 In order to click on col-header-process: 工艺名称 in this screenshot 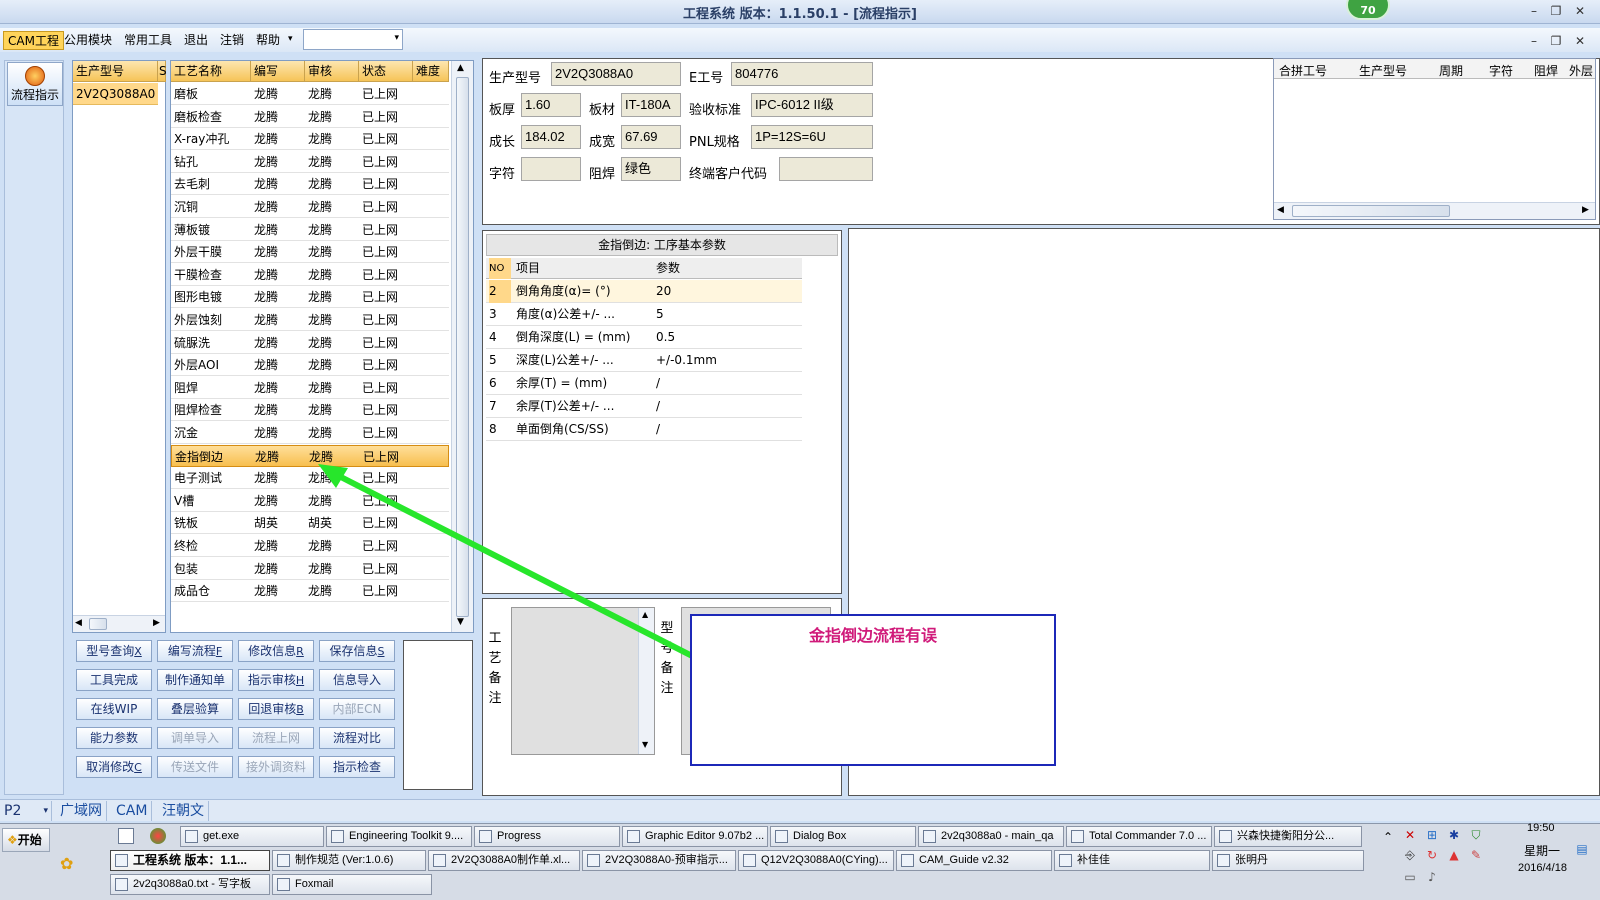, I will do `click(211, 71)`.